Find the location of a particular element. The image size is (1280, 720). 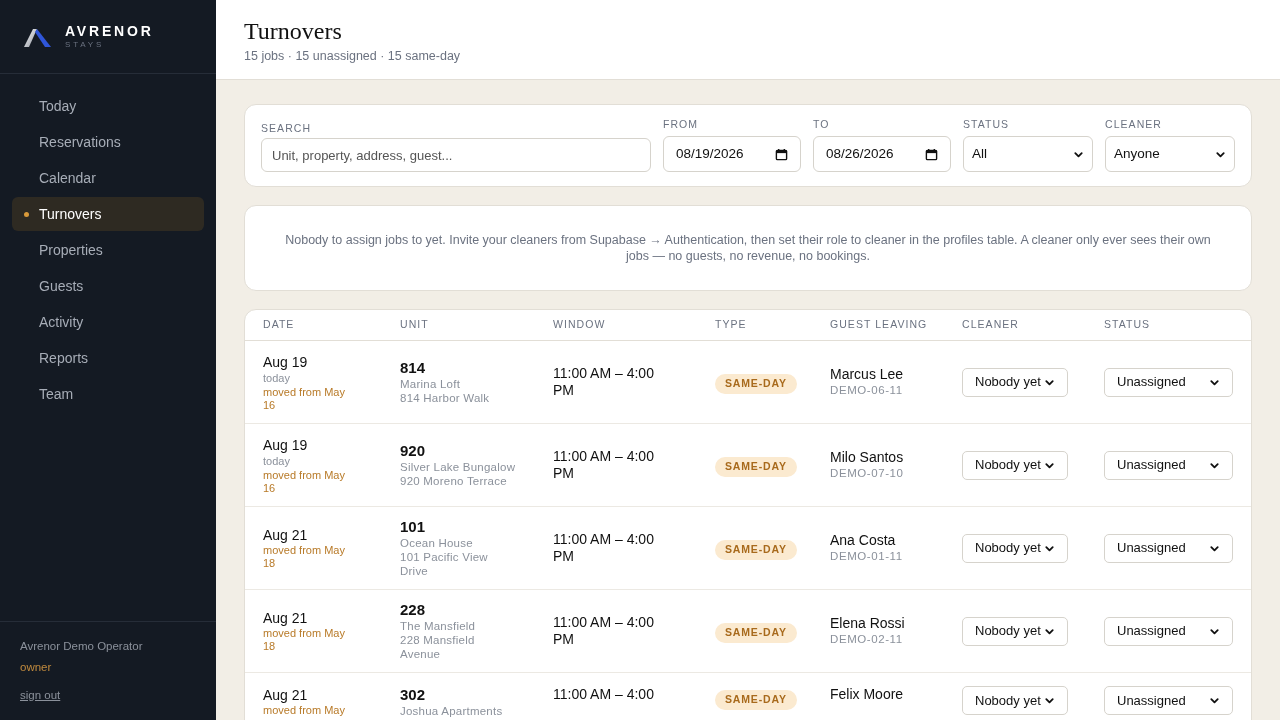

unit-number: 101 is located at coordinates (413, 527).